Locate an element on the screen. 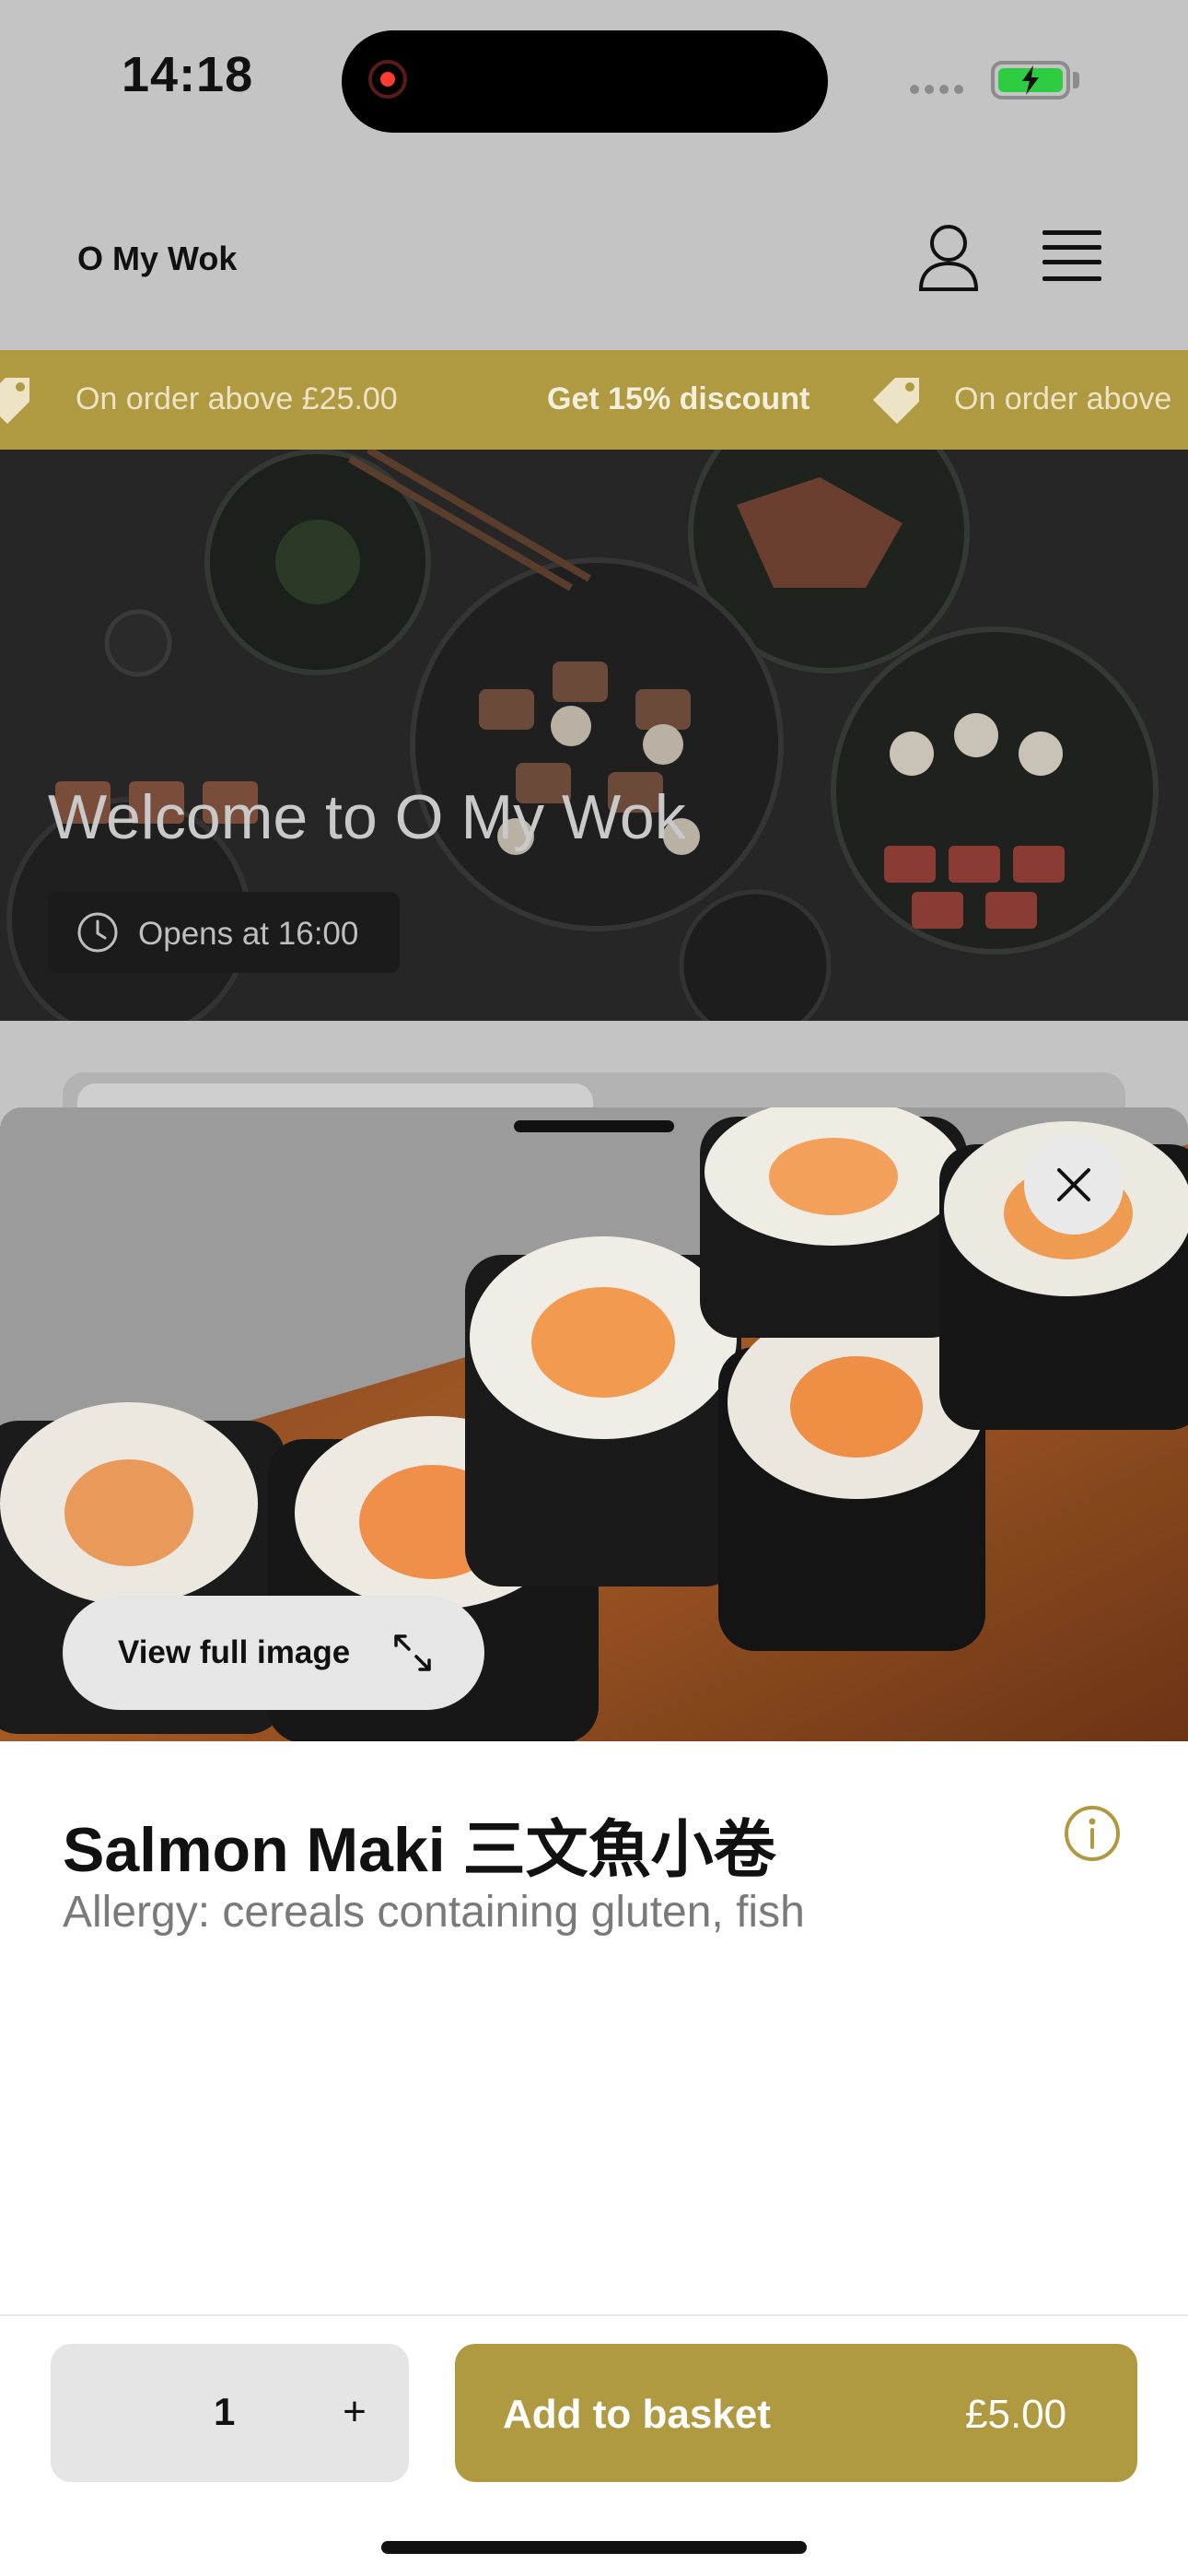 The height and width of the screenshot is (2576, 1188). account-icon is located at coordinates (948, 258).